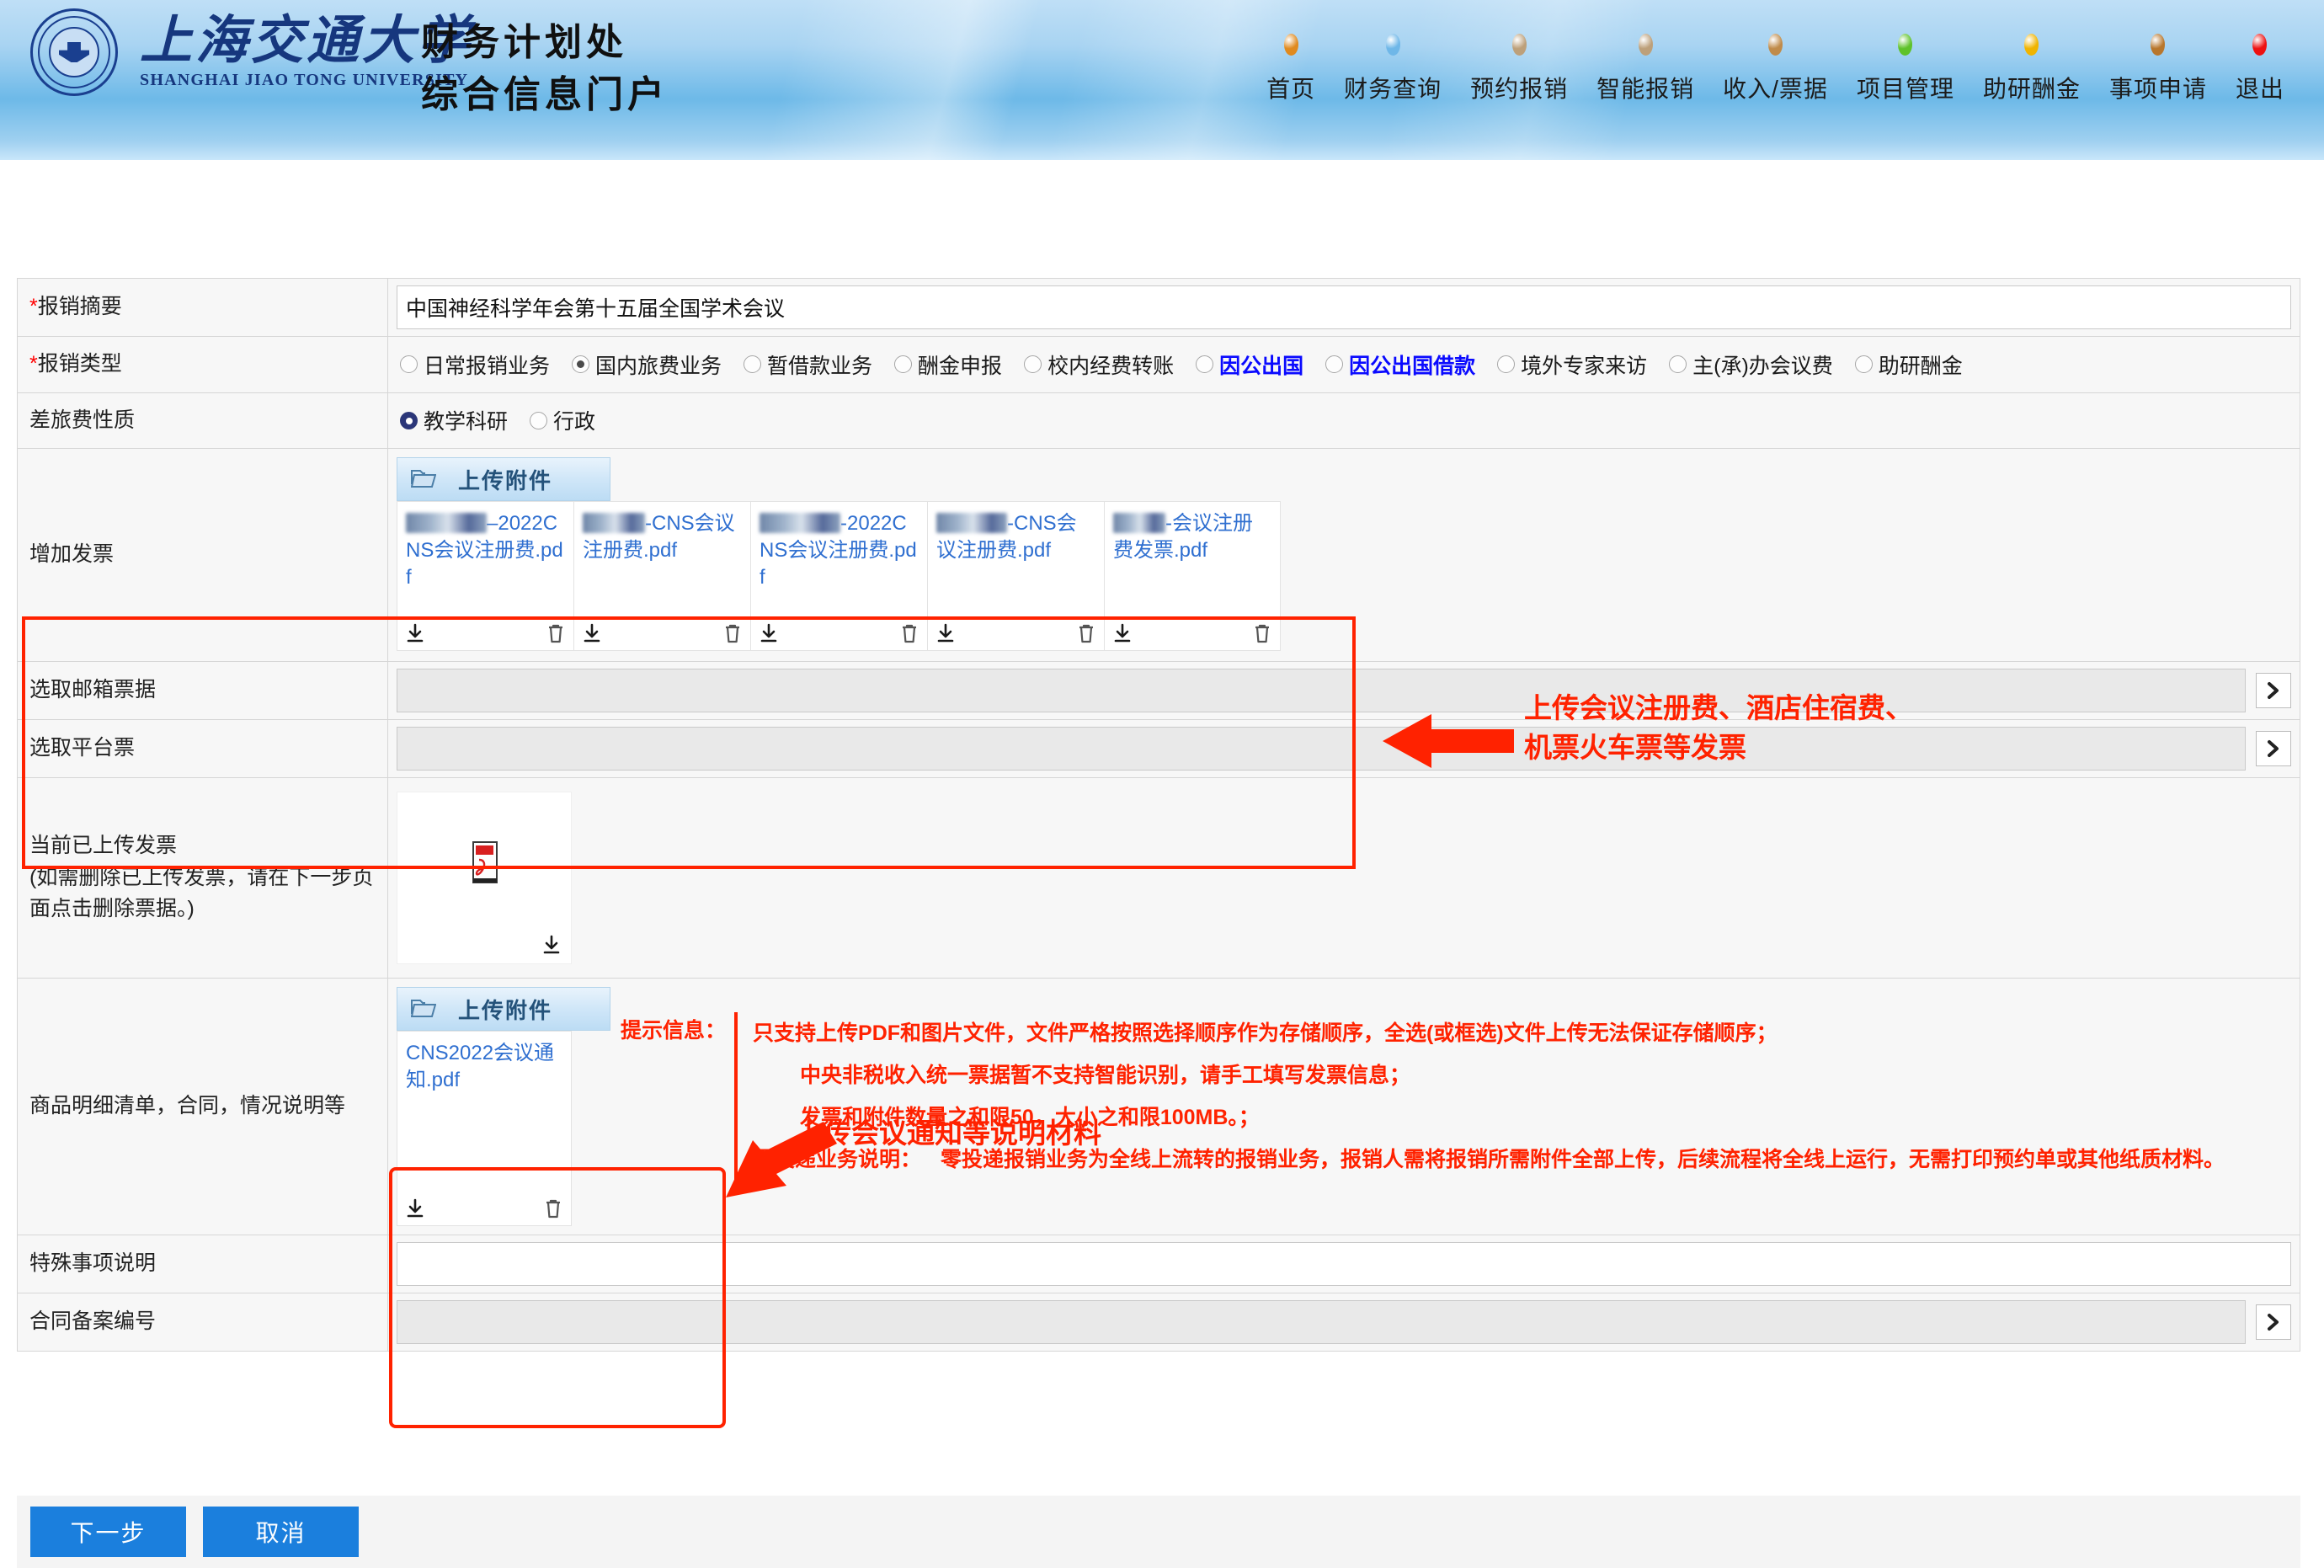 This screenshot has height=1568, width=2324. Describe the element at coordinates (1321, 1322) in the screenshot. I see `contract-no-input` at that location.